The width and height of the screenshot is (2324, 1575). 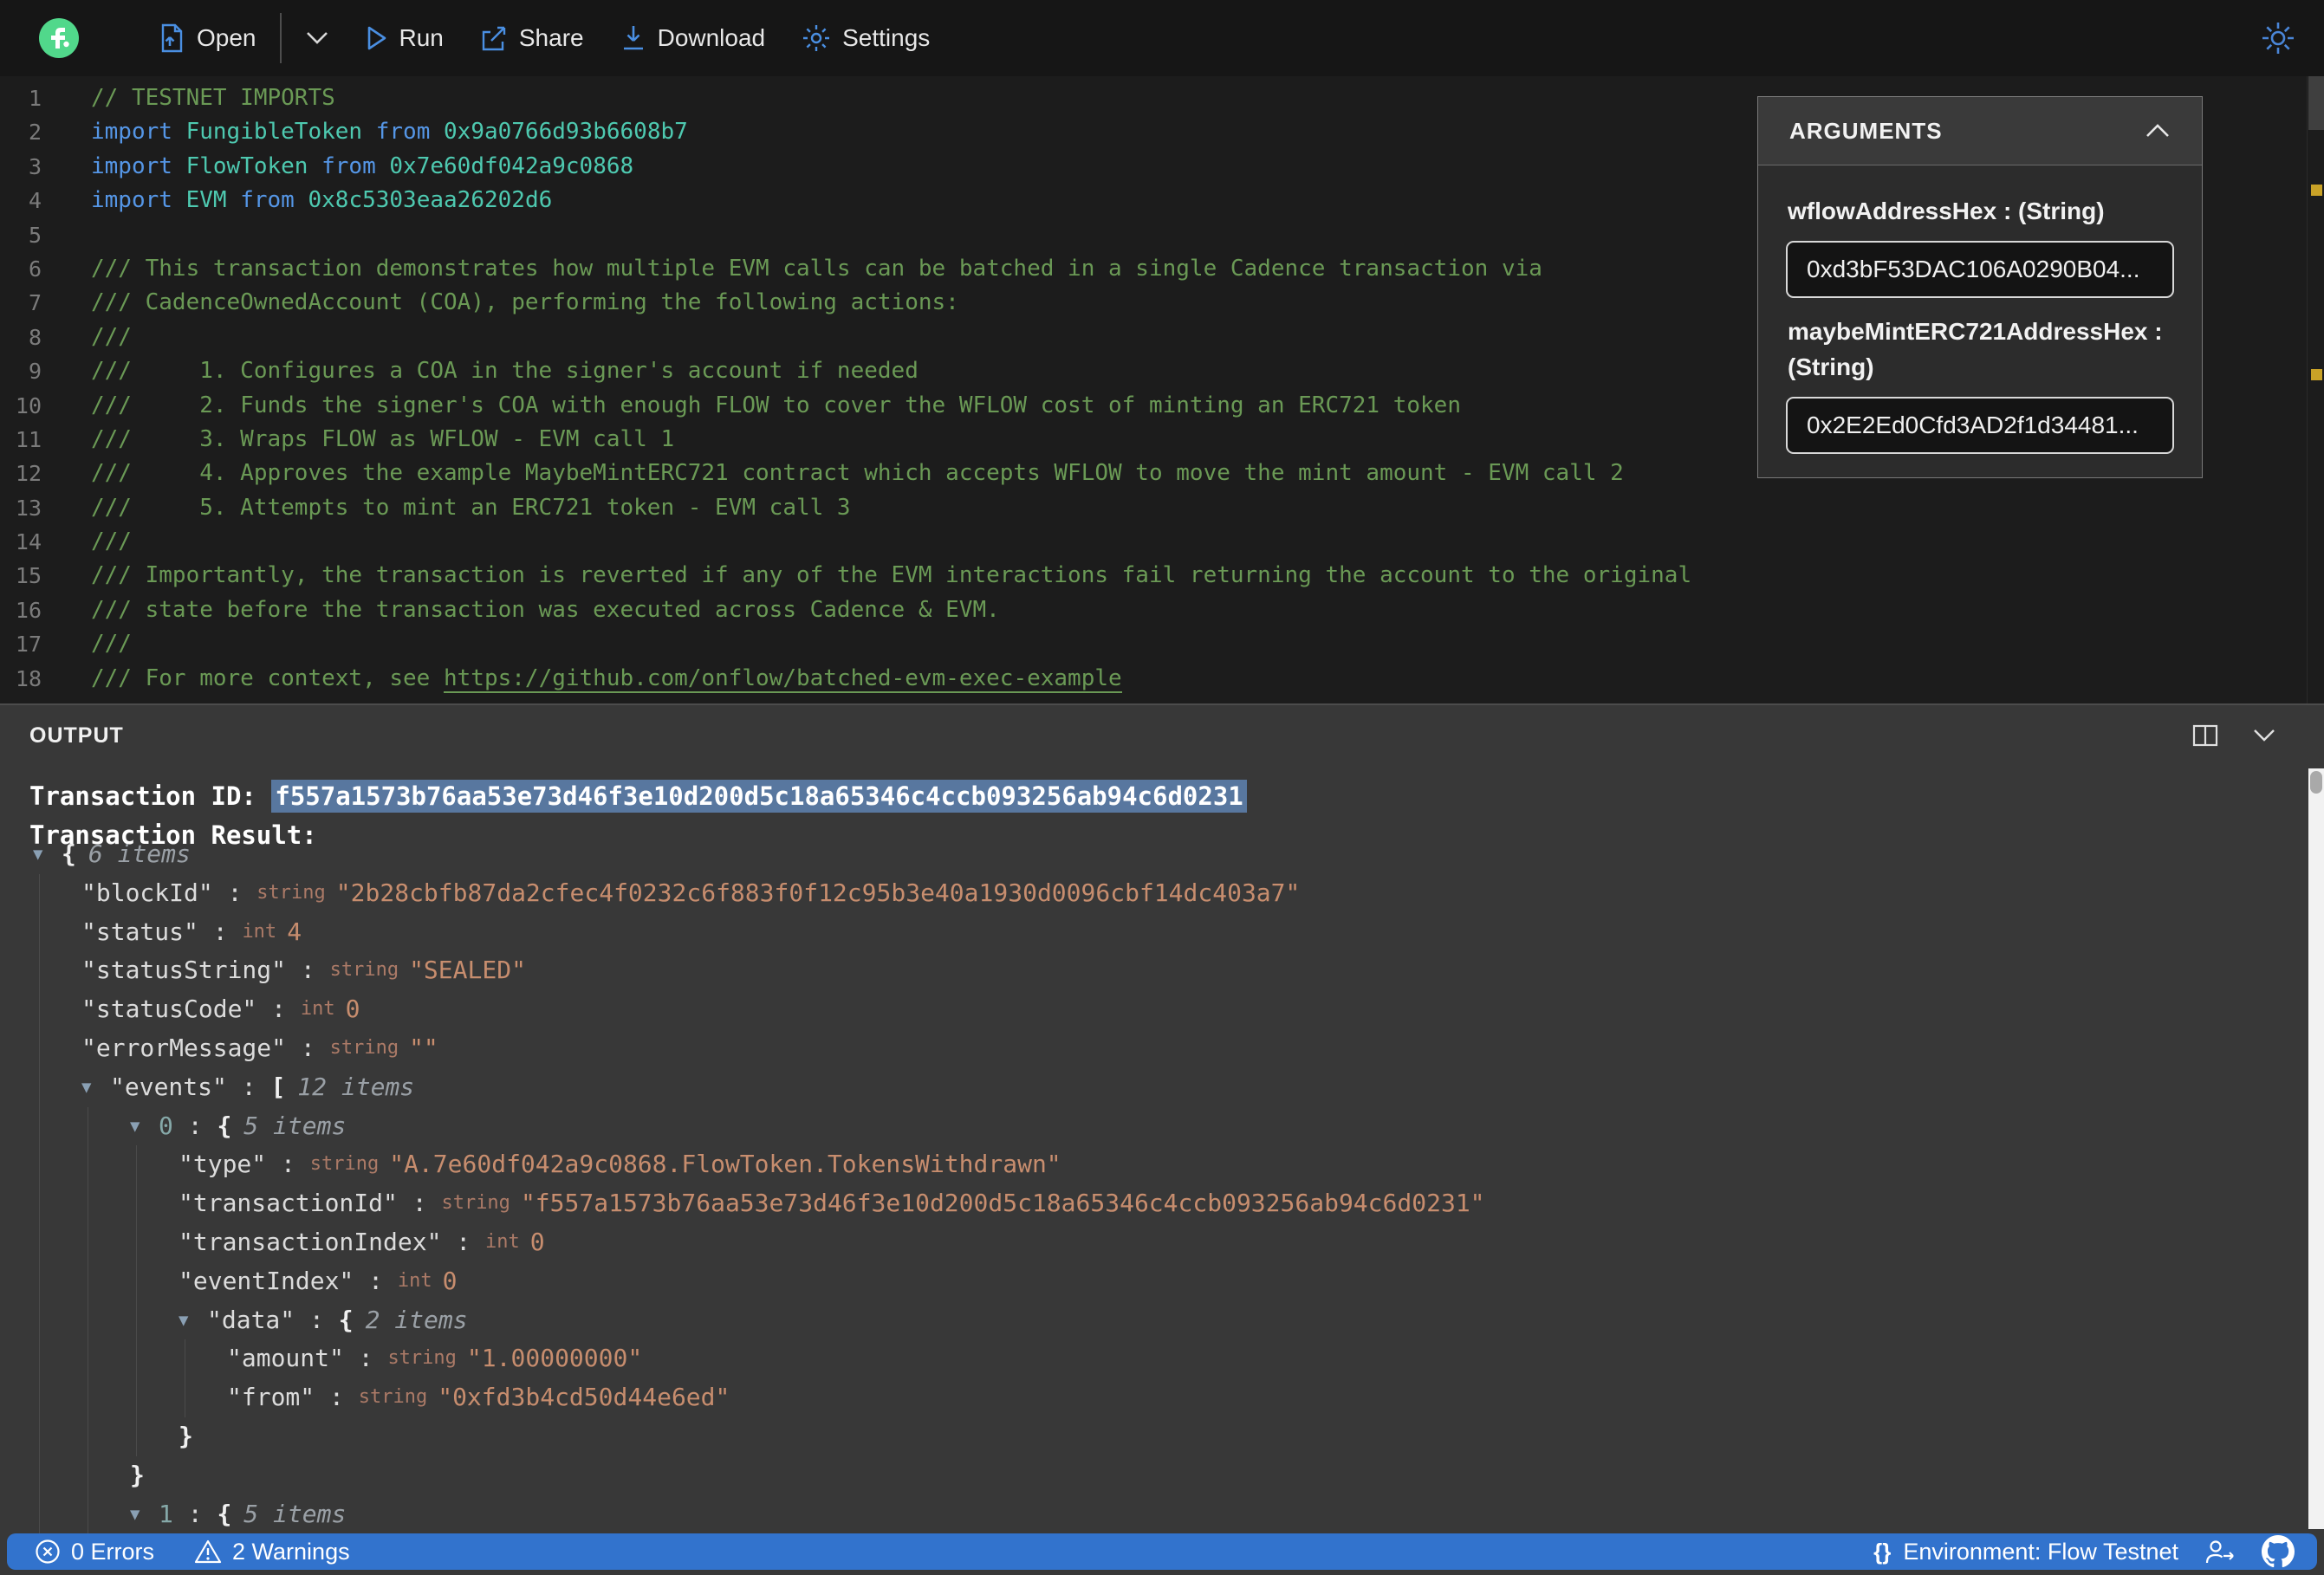 I want to click on json-value: "1.00000000", so click(x=554, y=1358).